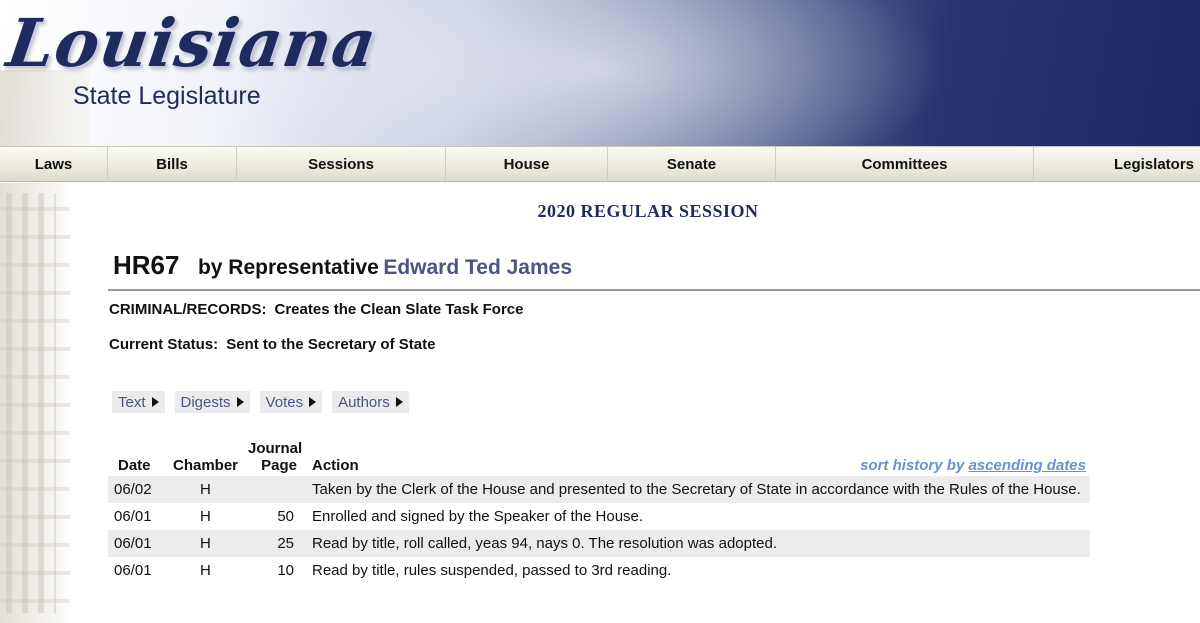  I want to click on header-journal: Journal, so click(275, 448).